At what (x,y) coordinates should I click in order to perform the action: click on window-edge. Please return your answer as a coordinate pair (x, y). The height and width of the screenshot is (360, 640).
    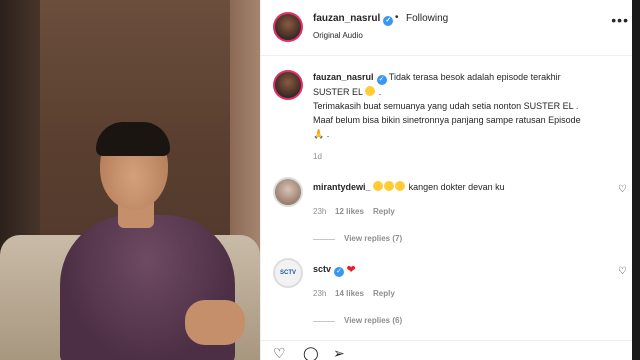
    Looking at the image, I should click on (636, 180).